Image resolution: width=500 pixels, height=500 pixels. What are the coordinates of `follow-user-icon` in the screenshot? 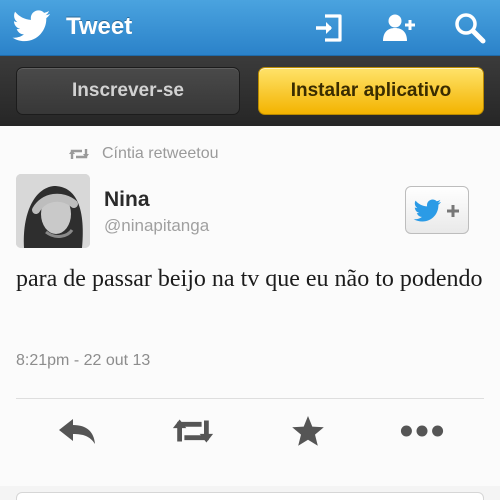 It's located at (399, 28).